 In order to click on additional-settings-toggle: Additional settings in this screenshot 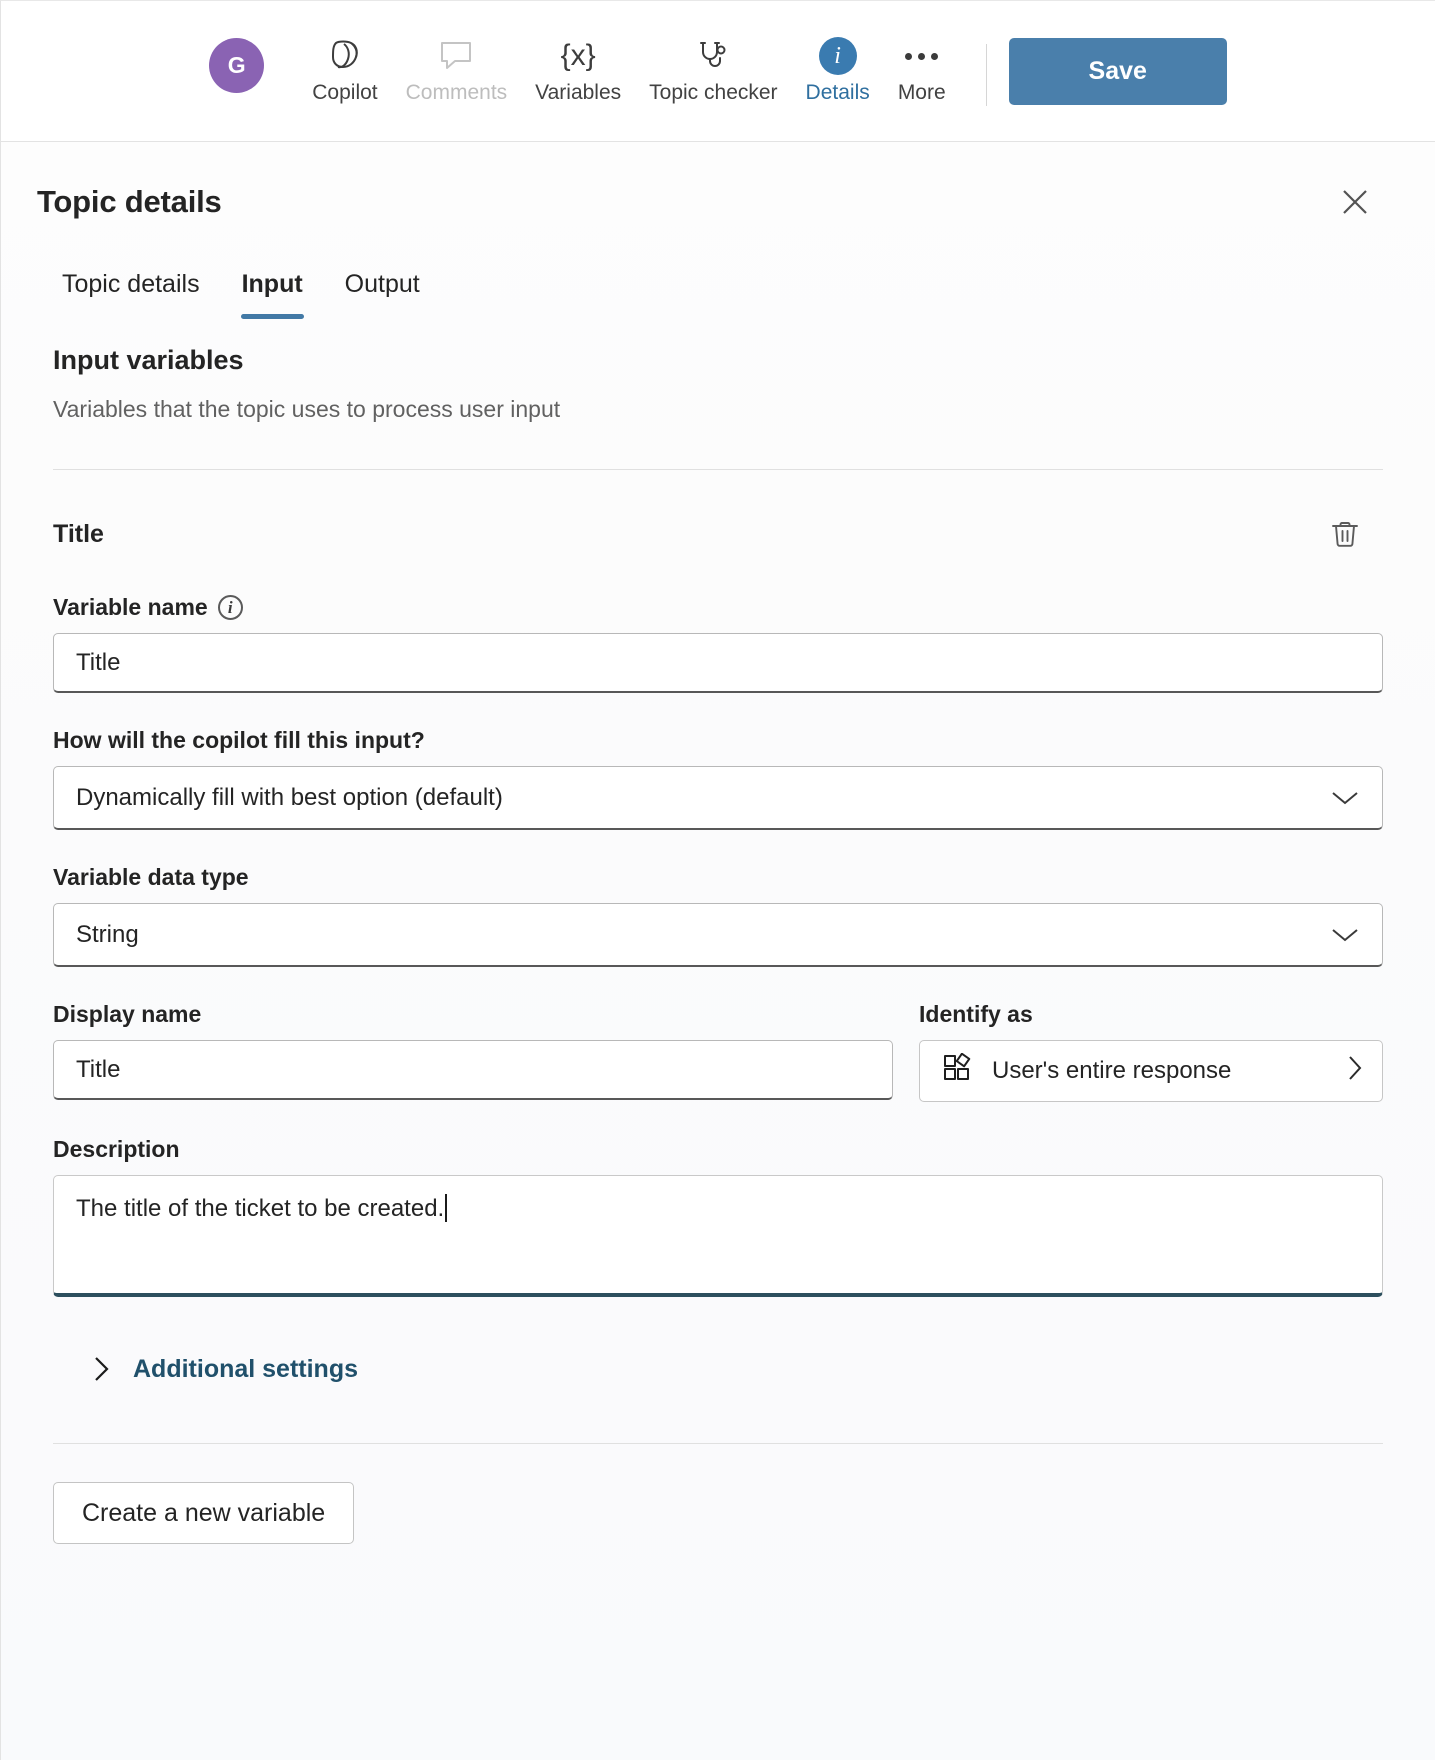, I will do `click(718, 1369)`.